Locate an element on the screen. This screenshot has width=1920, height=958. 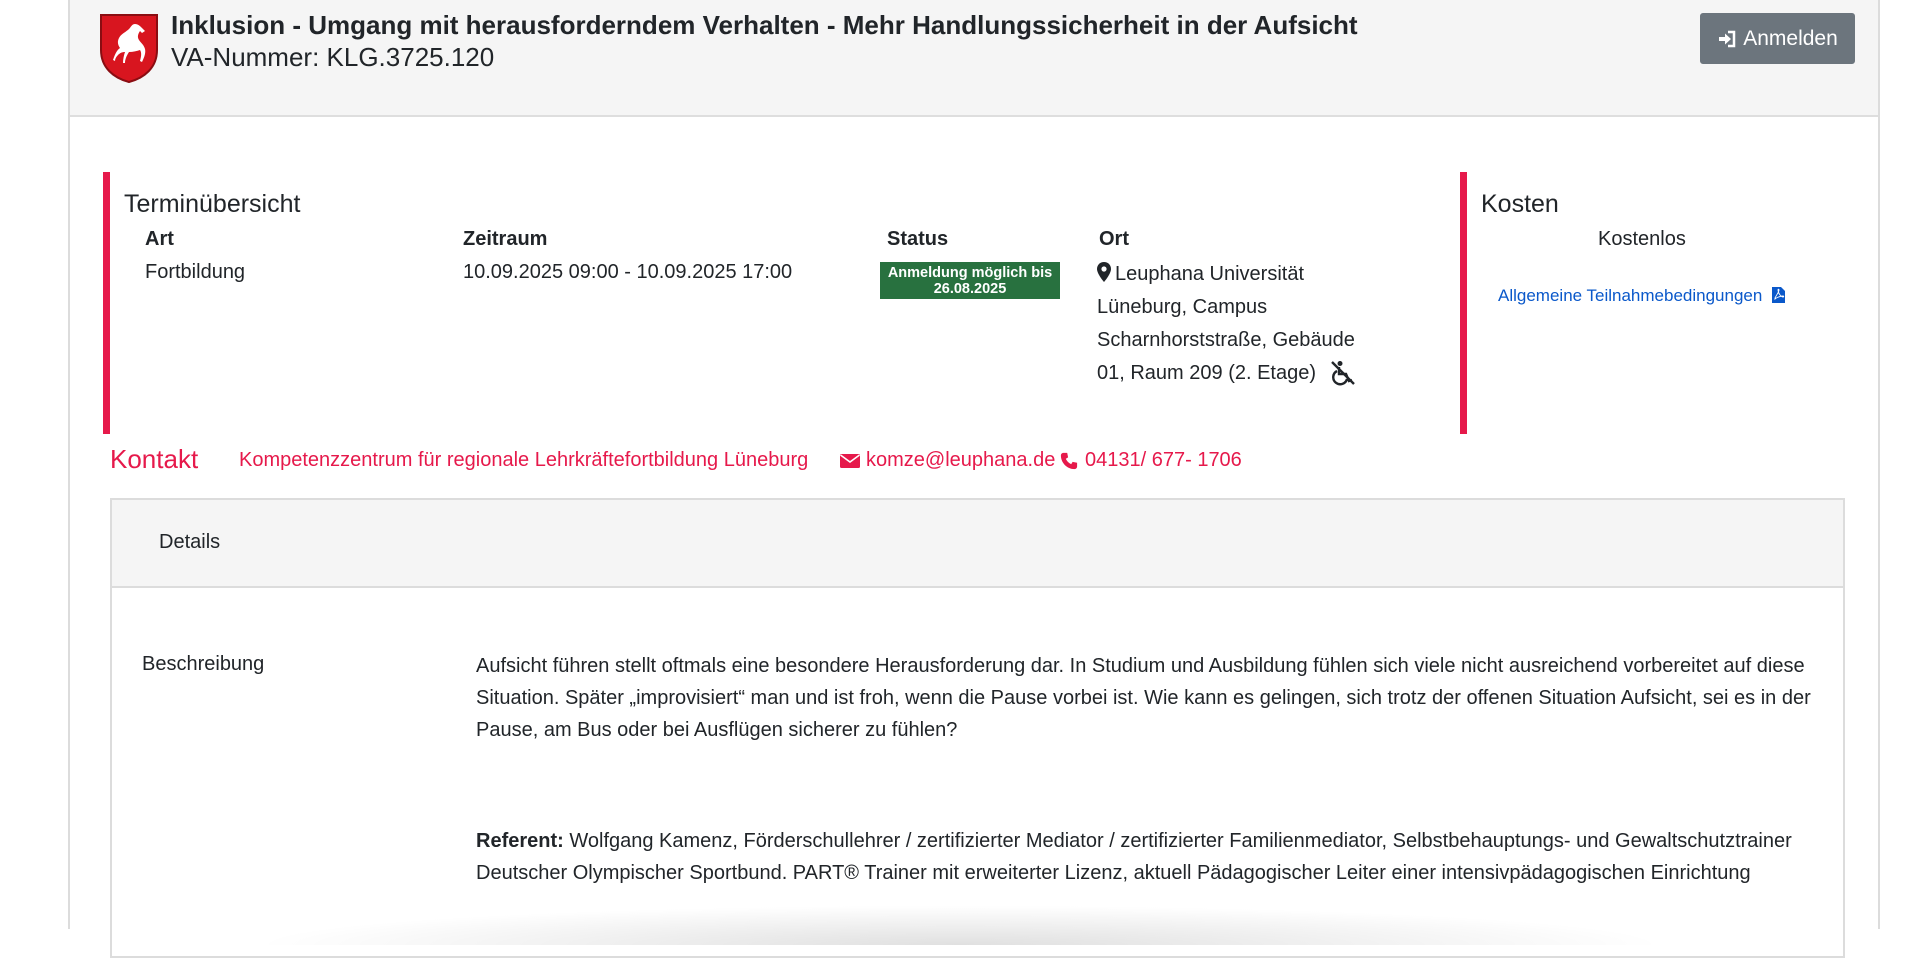
kontakt-email-link: komze@leuphana.de is located at coordinates (947, 460).